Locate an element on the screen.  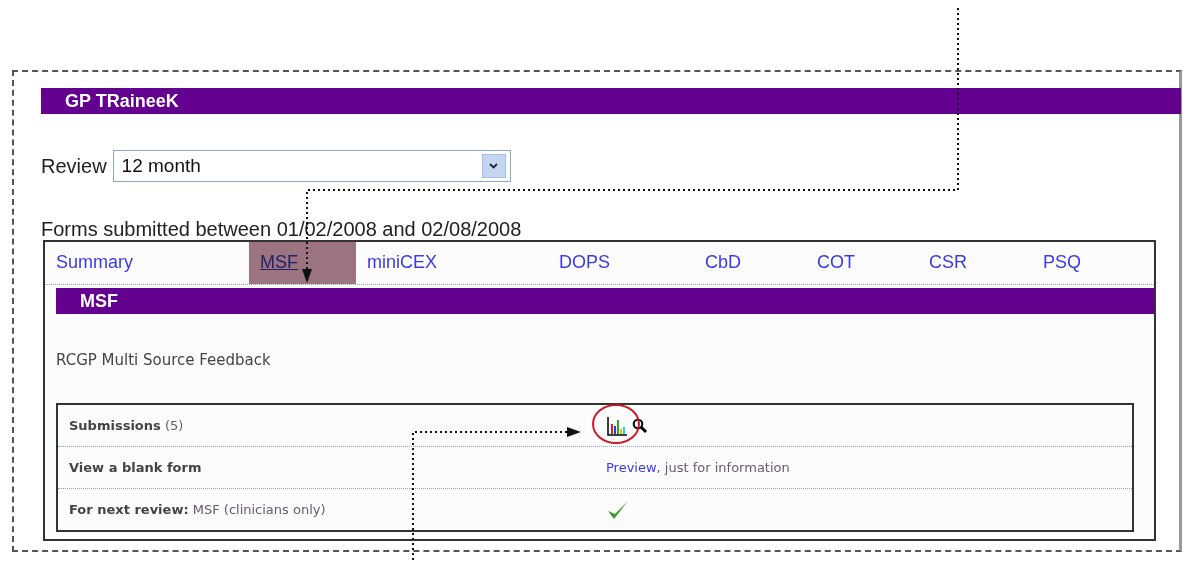
search-icon is located at coordinates (640, 425).